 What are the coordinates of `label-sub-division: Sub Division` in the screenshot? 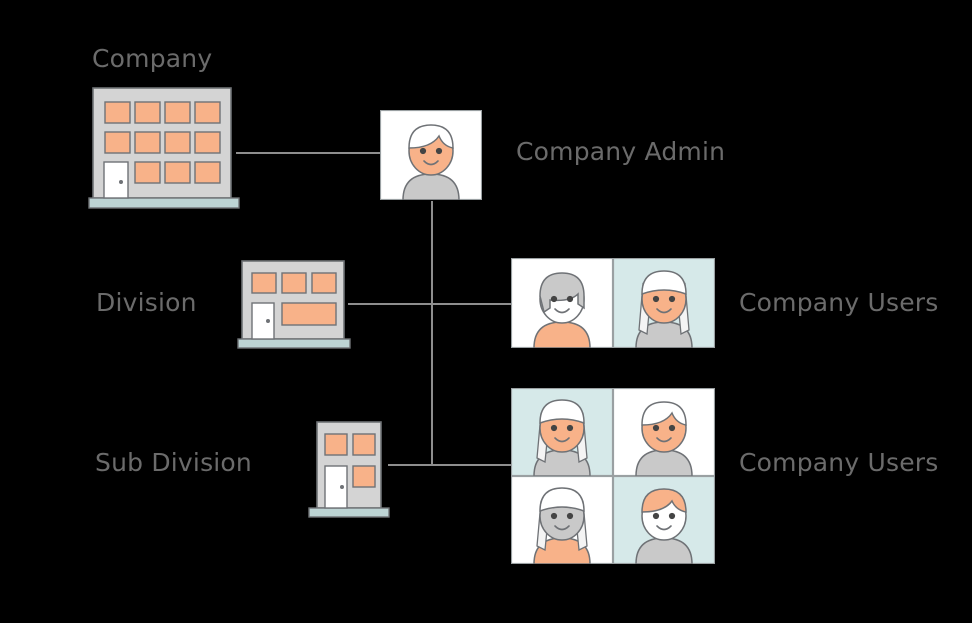 It's located at (173, 462).